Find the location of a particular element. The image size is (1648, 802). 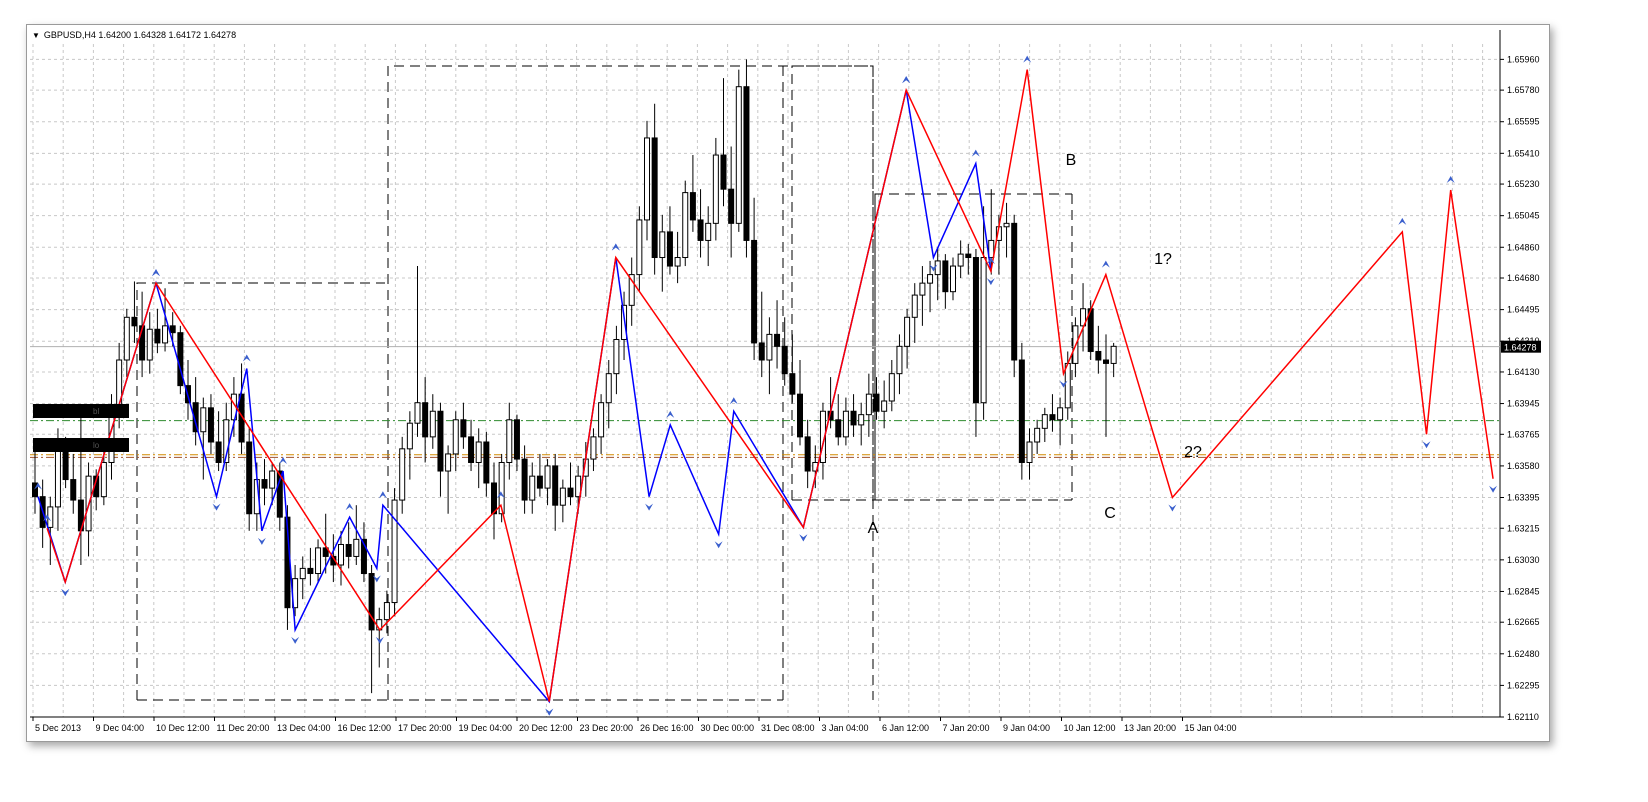

x-tick-label: 10 Dec 12:00 is located at coordinates (183, 728).